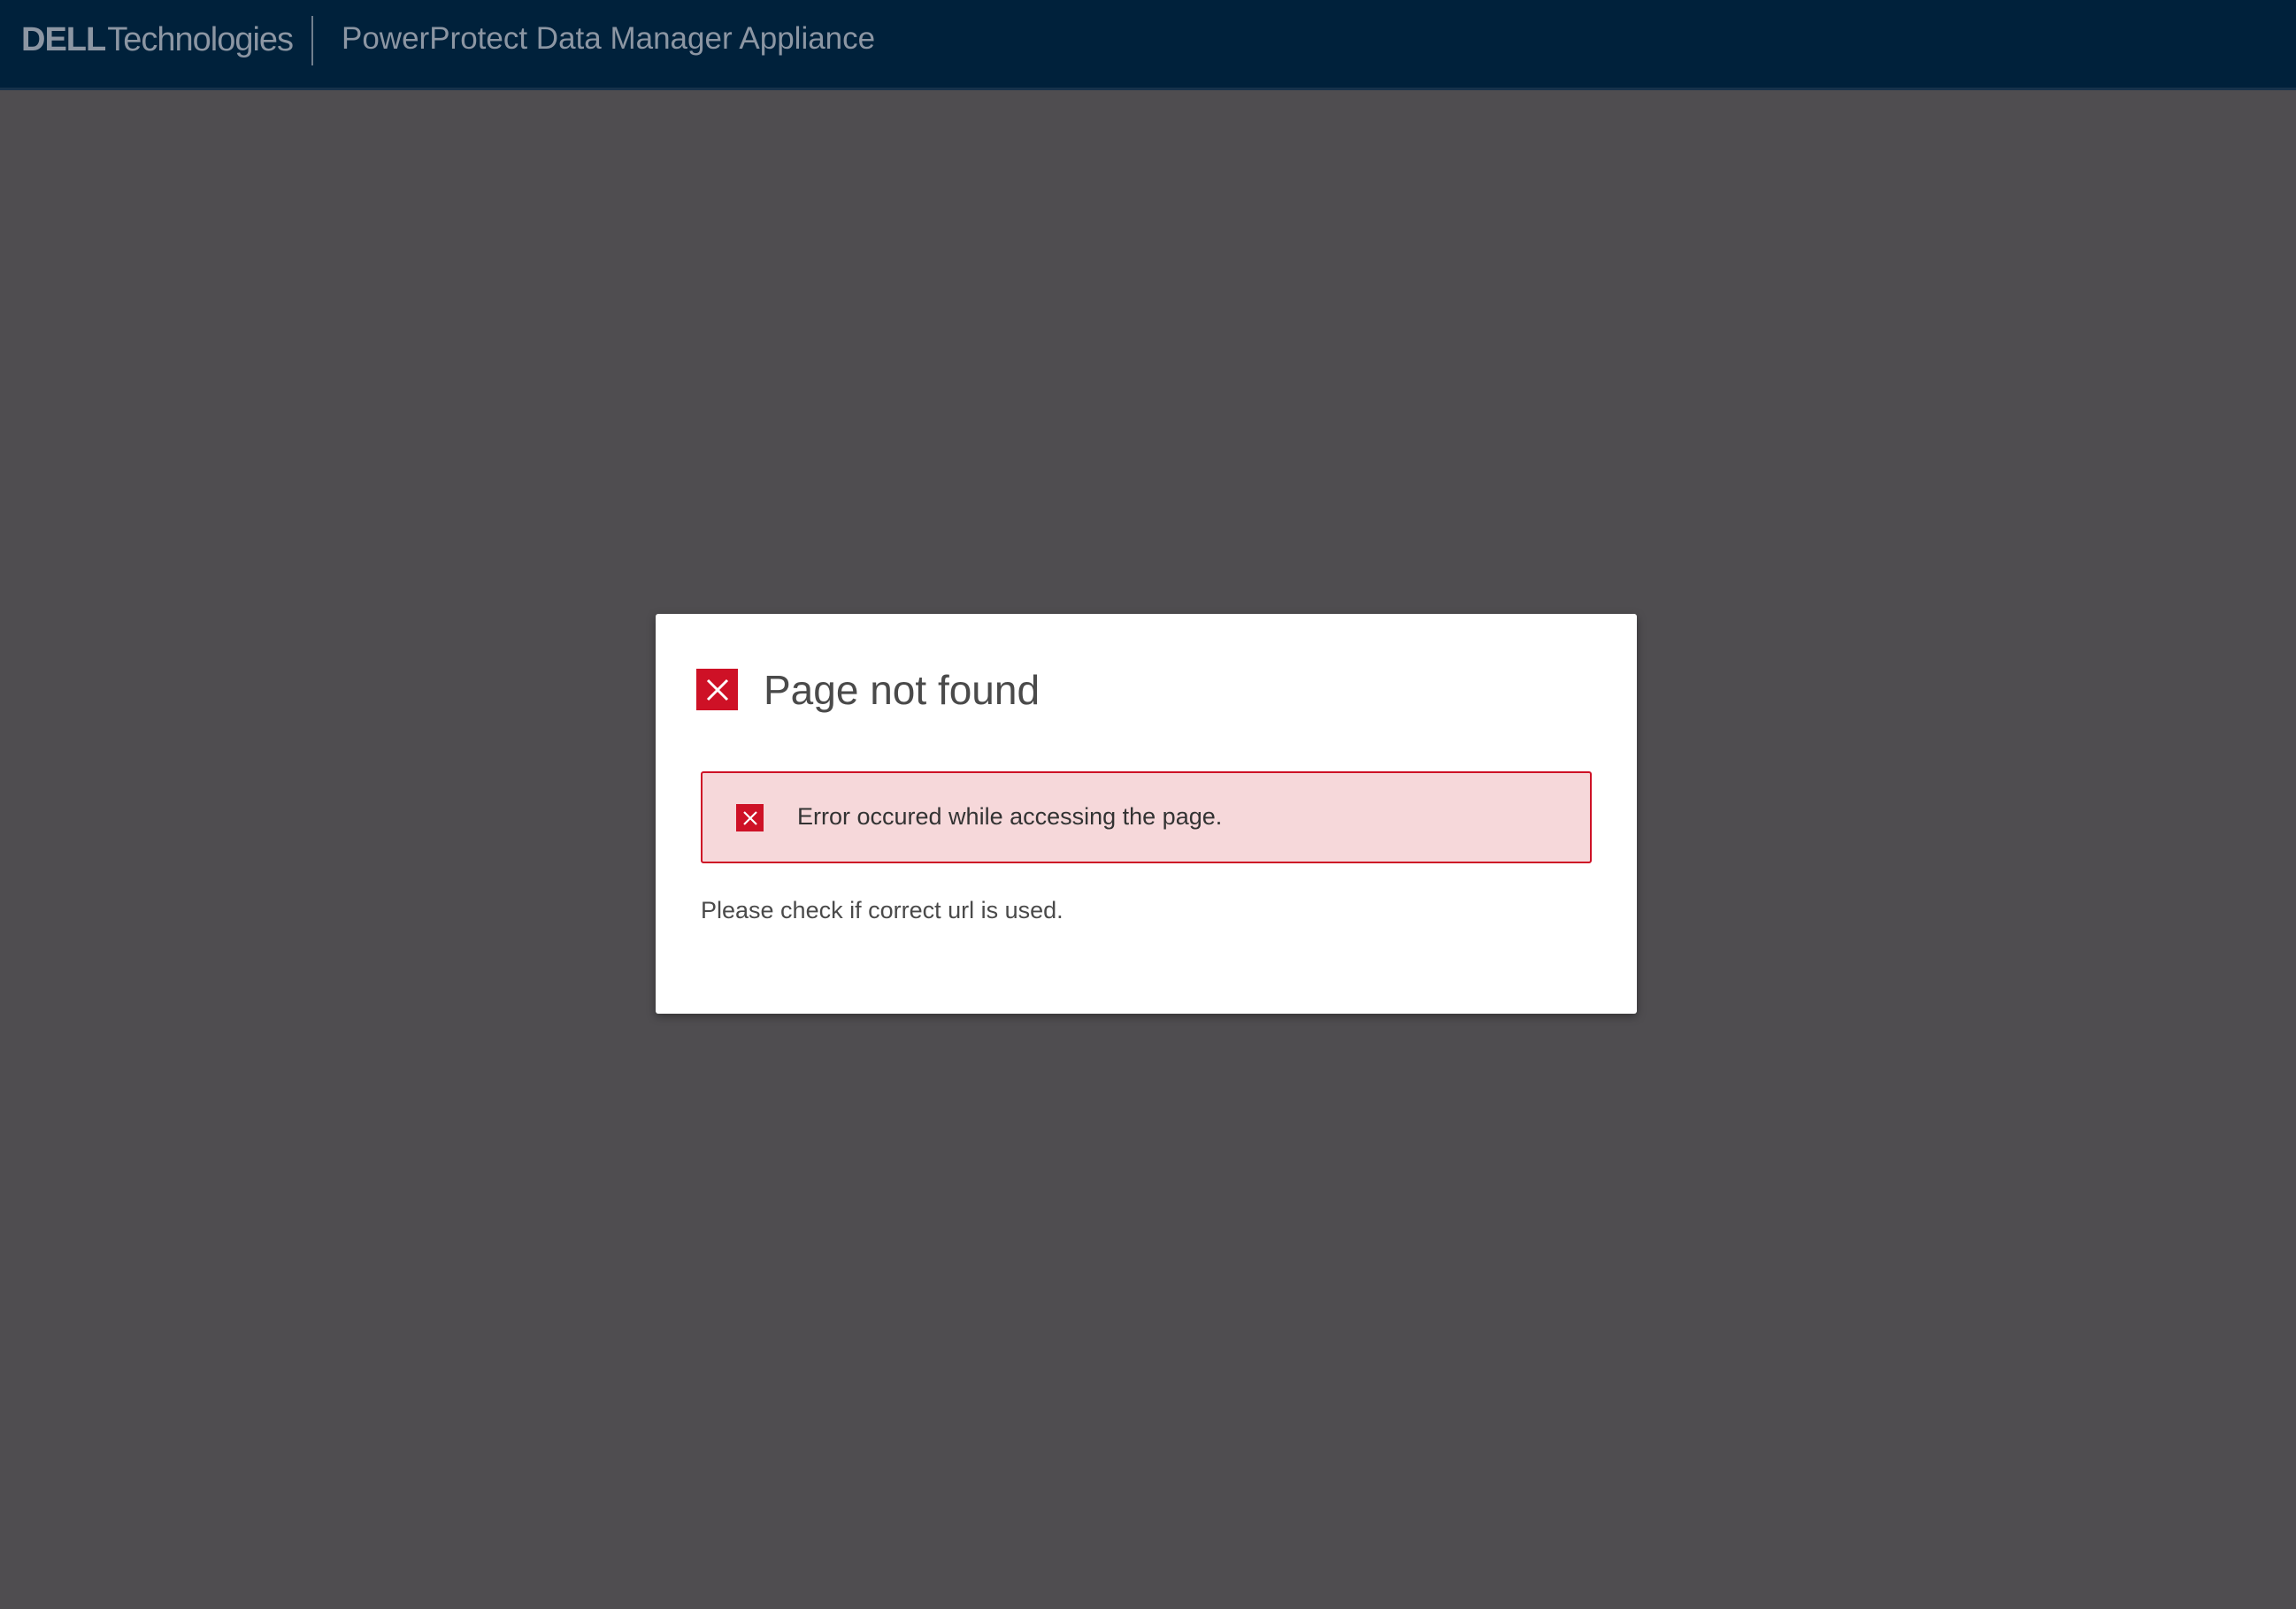  I want to click on dialog-title: Page not found, so click(902, 690).